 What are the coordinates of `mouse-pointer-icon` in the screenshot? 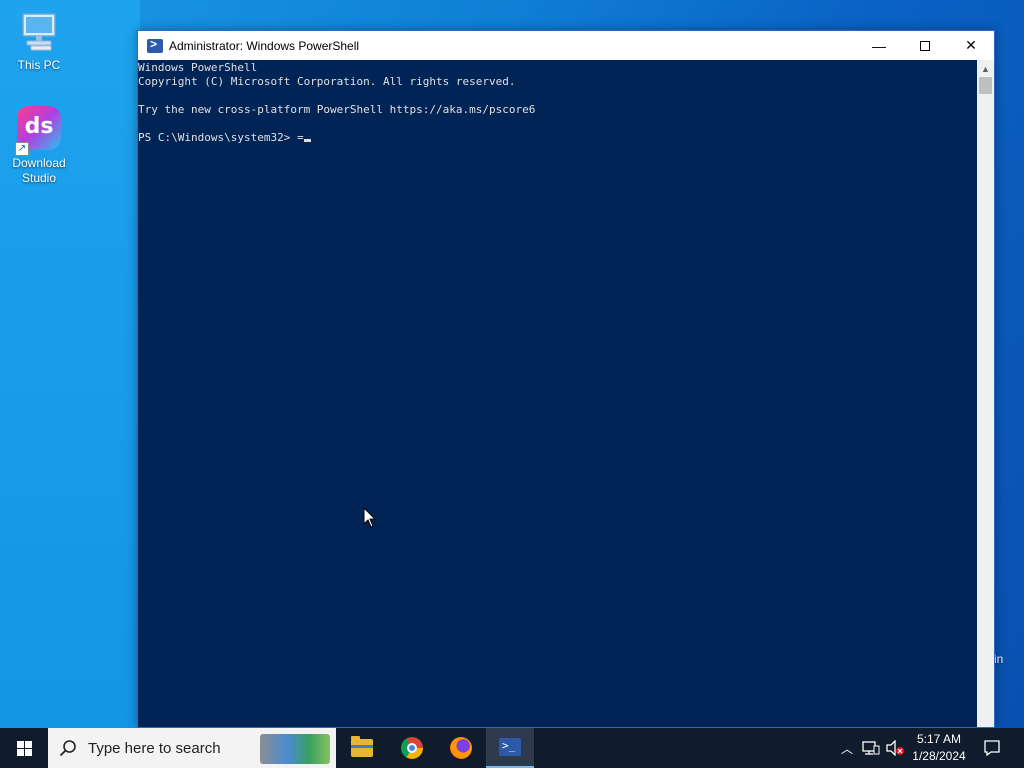 It's located at (370, 517).